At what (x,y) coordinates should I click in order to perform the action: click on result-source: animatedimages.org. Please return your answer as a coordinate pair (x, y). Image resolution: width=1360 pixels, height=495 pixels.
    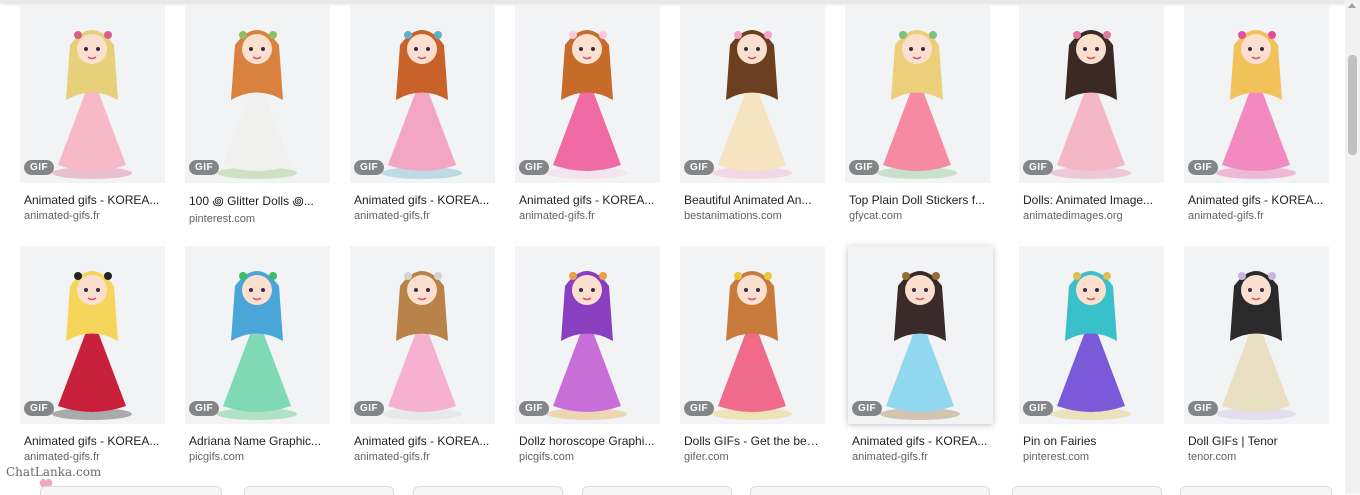
    Looking at the image, I should click on (1090, 216).